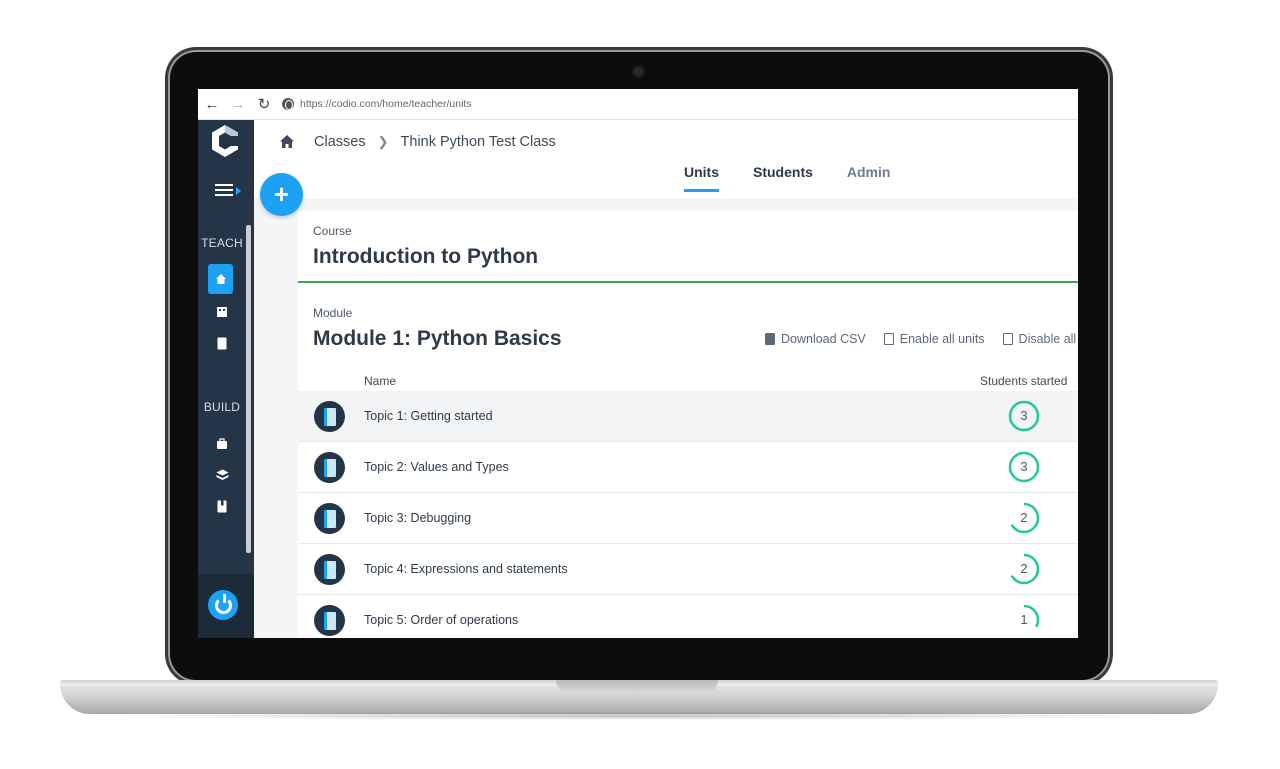  I want to click on breadcrumb-classes: Classes, so click(340, 142).